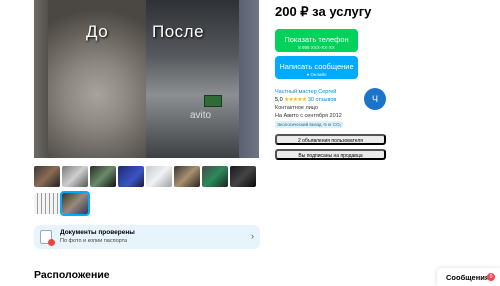  What do you see at coordinates (309, 124) in the screenshot?
I see `eco-badge: Экологический вклад -5 кг CO₂` at bounding box center [309, 124].